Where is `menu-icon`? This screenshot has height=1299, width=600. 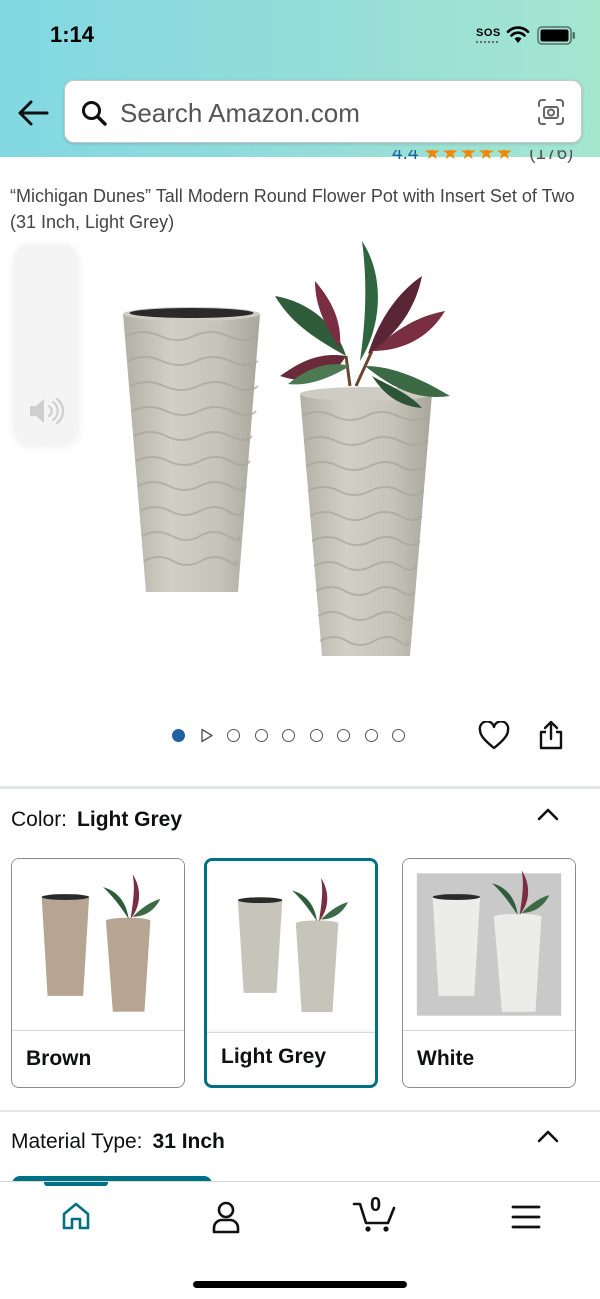
menu-icon is located at coordinates (526, 1217).